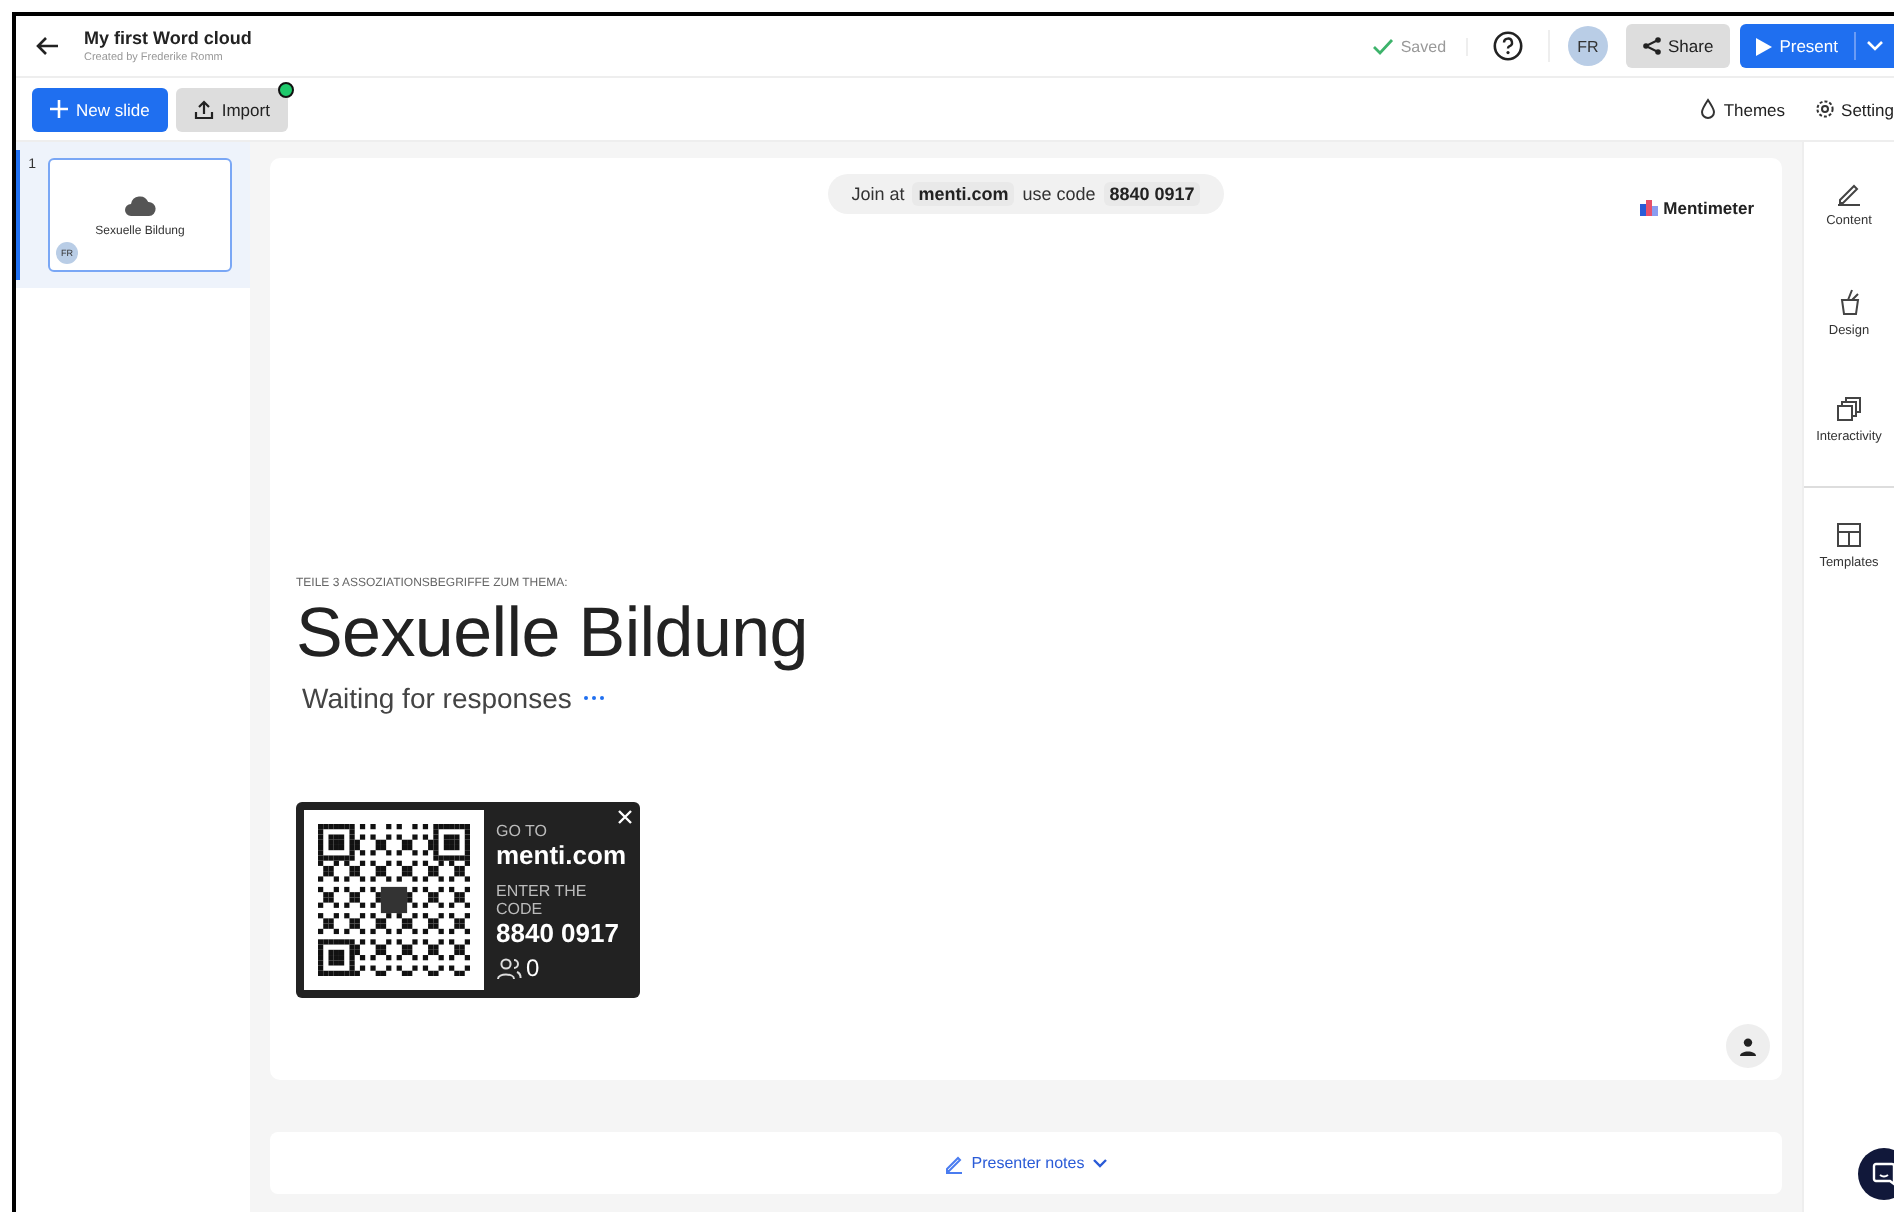  What do you see at coordinates (533, 968) in the screenshot?
I see `participant-count: 0` at bounding box center [533, 968].